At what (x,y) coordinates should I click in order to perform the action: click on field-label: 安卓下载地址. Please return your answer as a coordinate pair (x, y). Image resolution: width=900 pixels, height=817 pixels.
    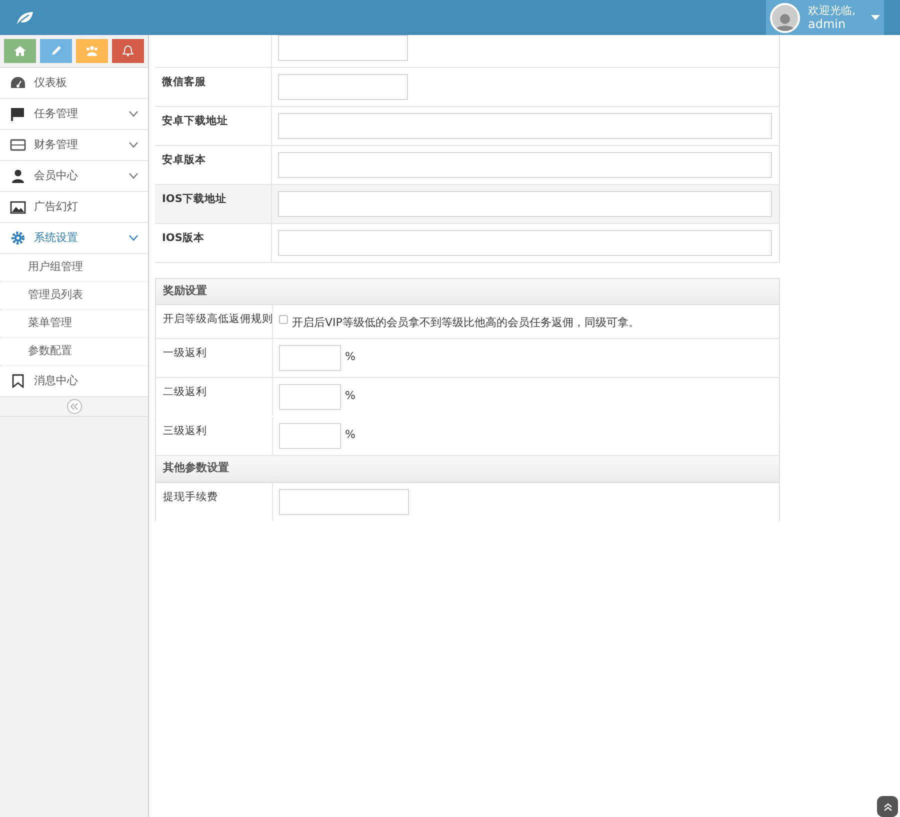
    Looking at the image, I should click on (195, 121).